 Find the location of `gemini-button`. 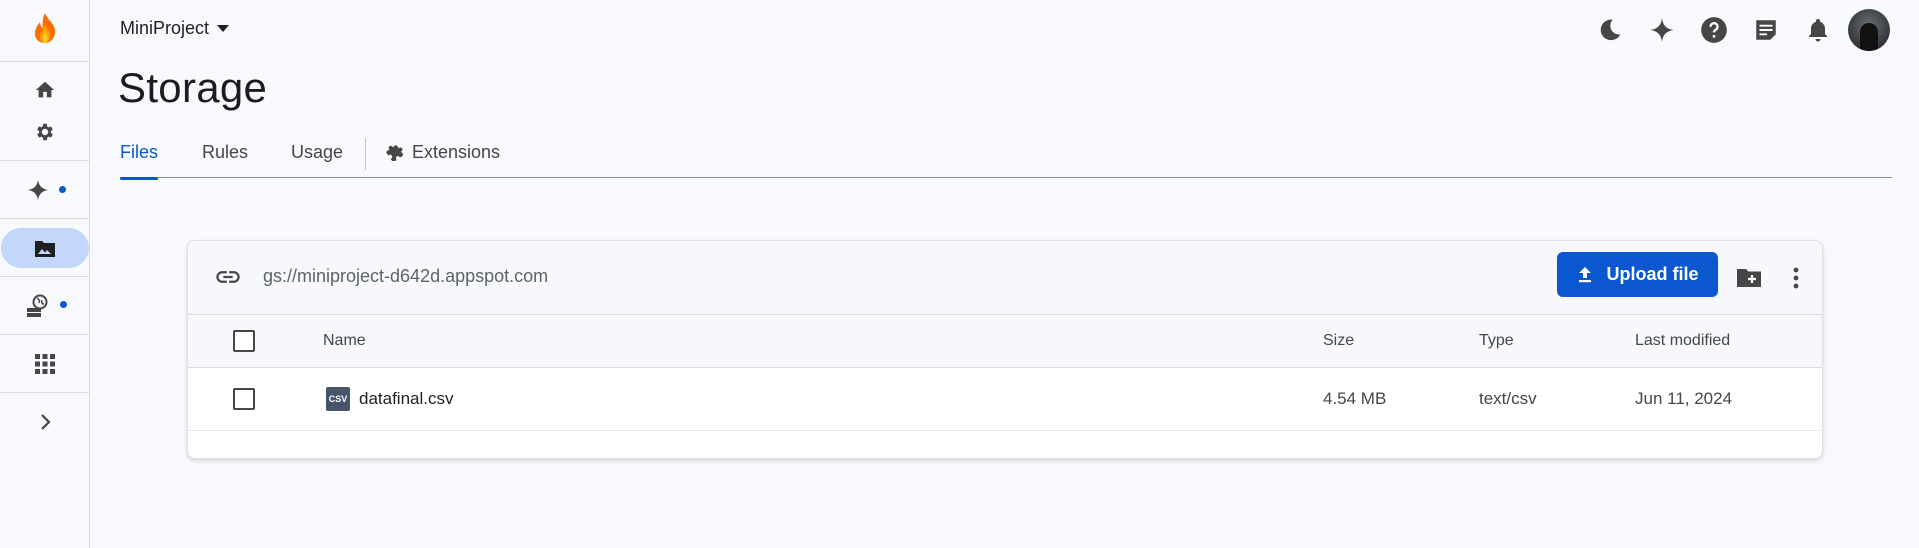

gemini-button is located at coordinates (1662, 30).